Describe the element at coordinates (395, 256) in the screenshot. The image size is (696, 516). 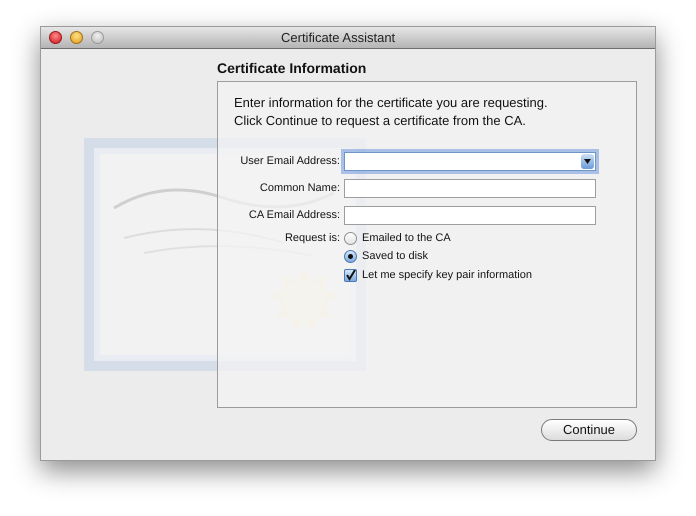
I see `radio-label: Saved to disk` at that location.